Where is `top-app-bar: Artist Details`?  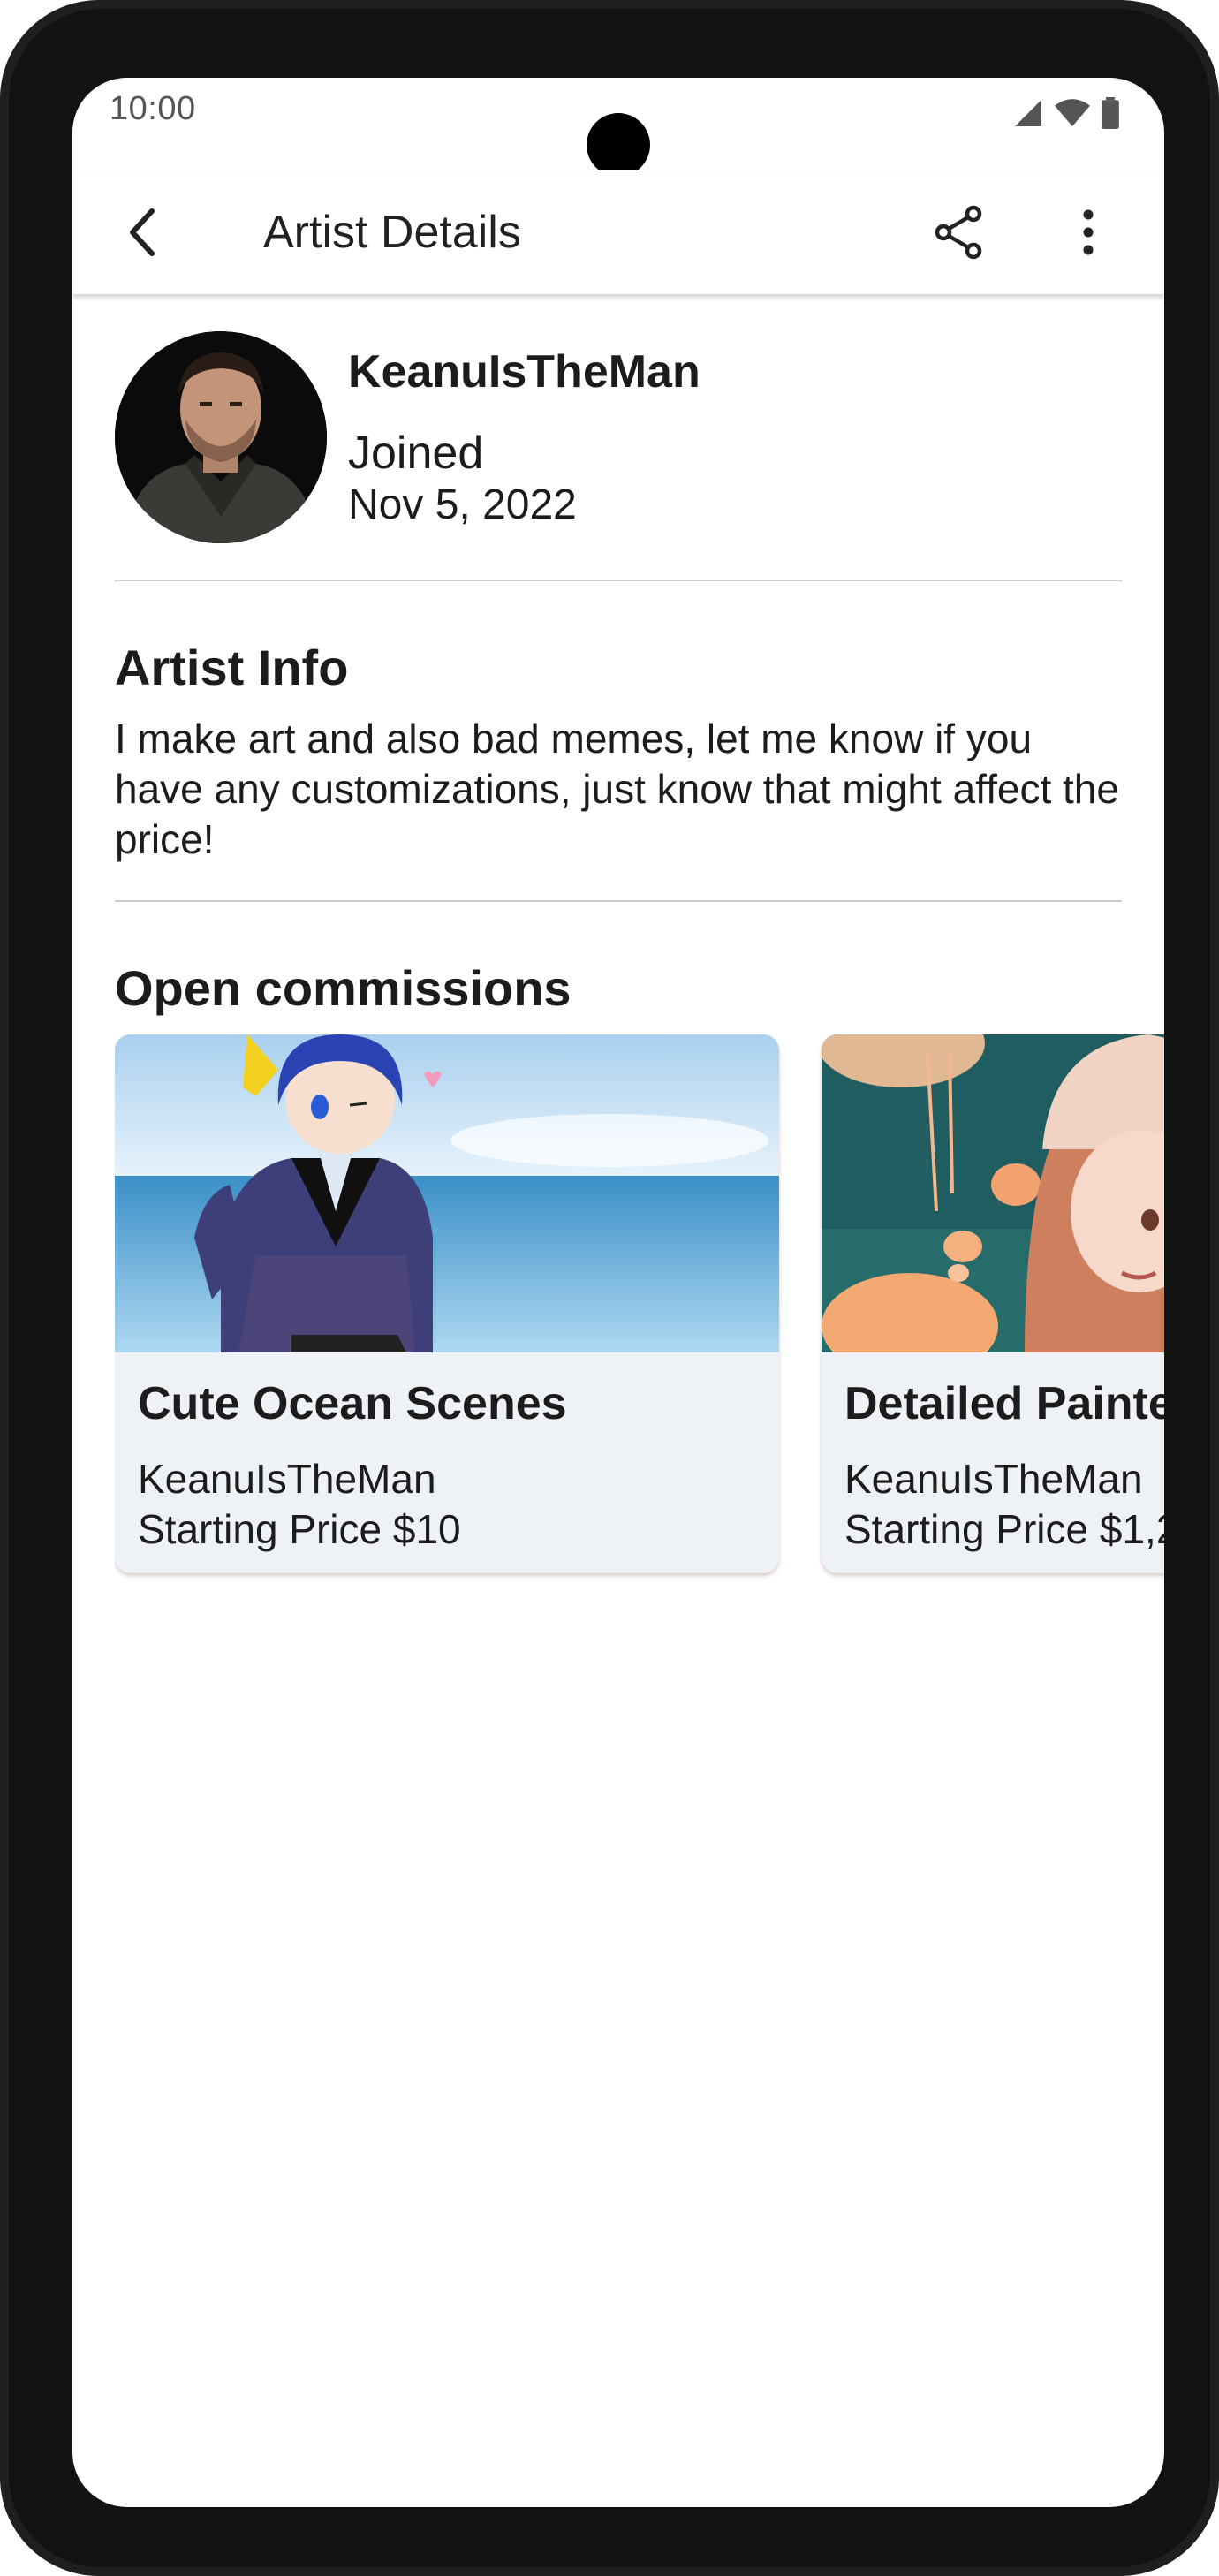 top-app-bar: Artist Details is located at coordinates (618, 232).